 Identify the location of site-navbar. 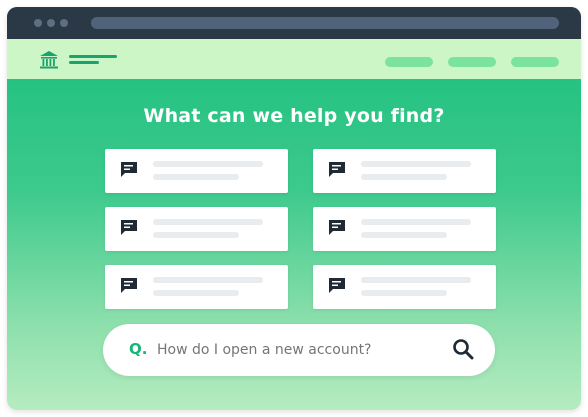
(294, 59).